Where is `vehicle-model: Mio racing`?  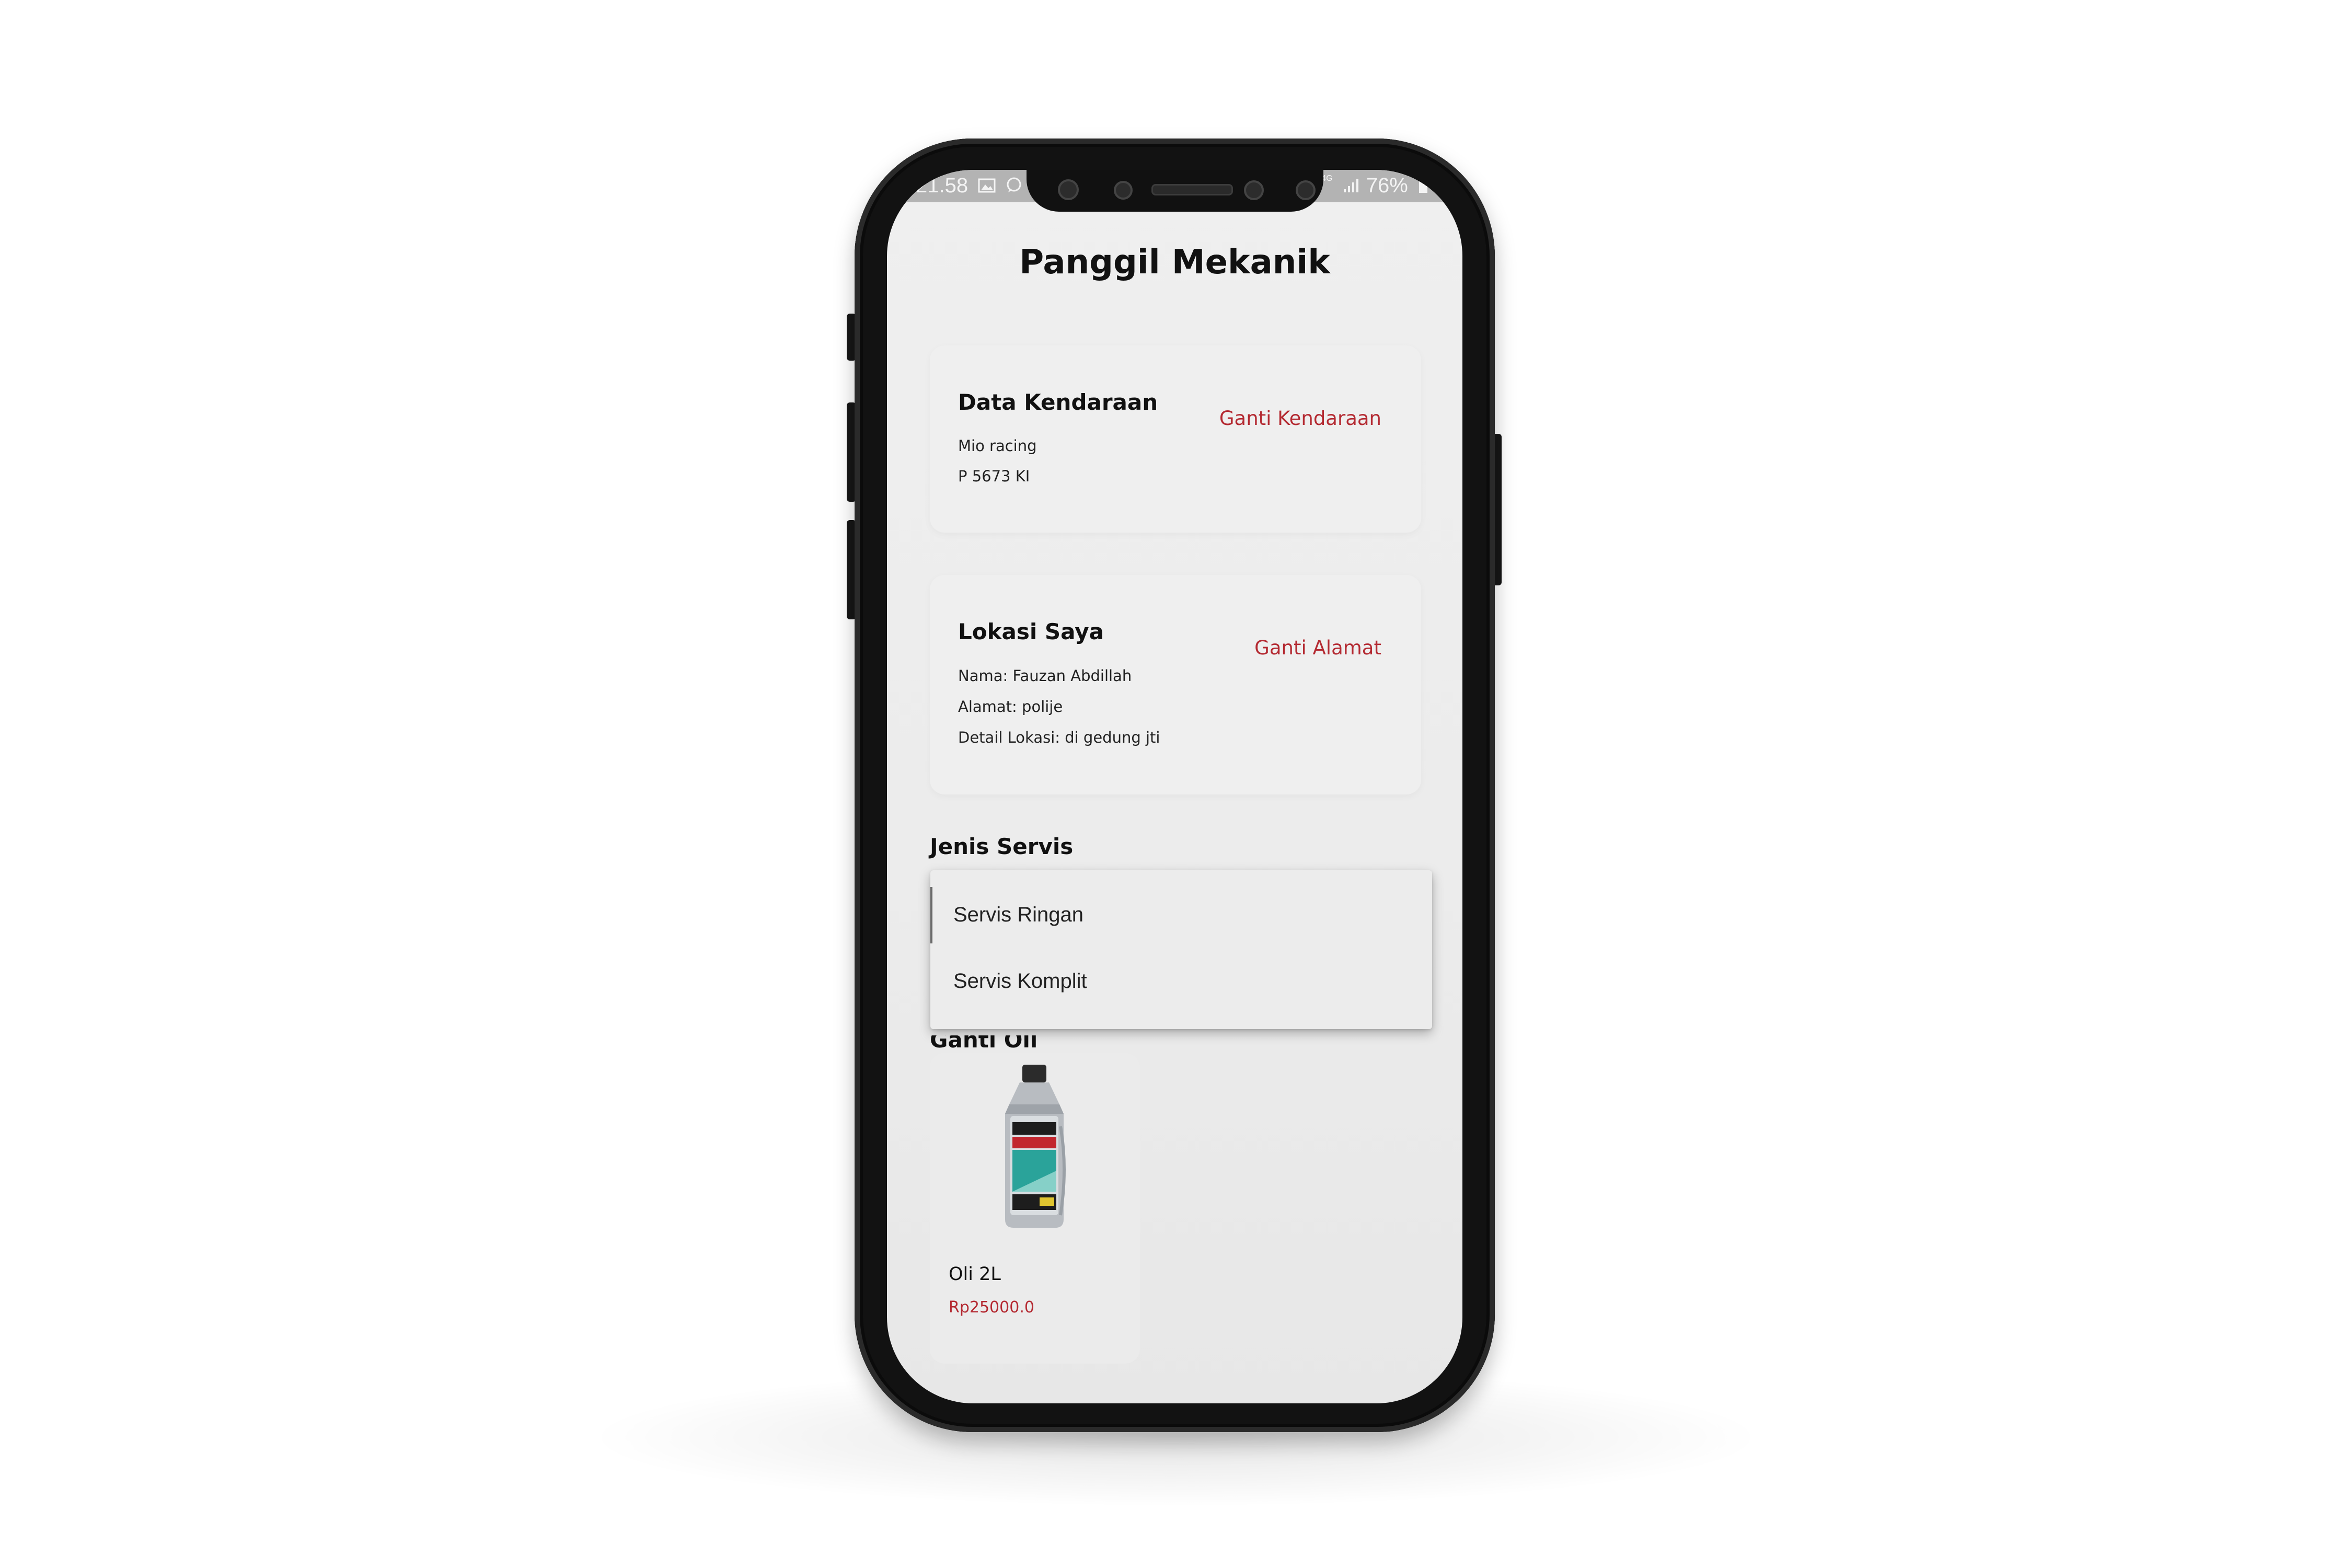
vehicle-model: Mio racing is located at coordinates (997, 446).